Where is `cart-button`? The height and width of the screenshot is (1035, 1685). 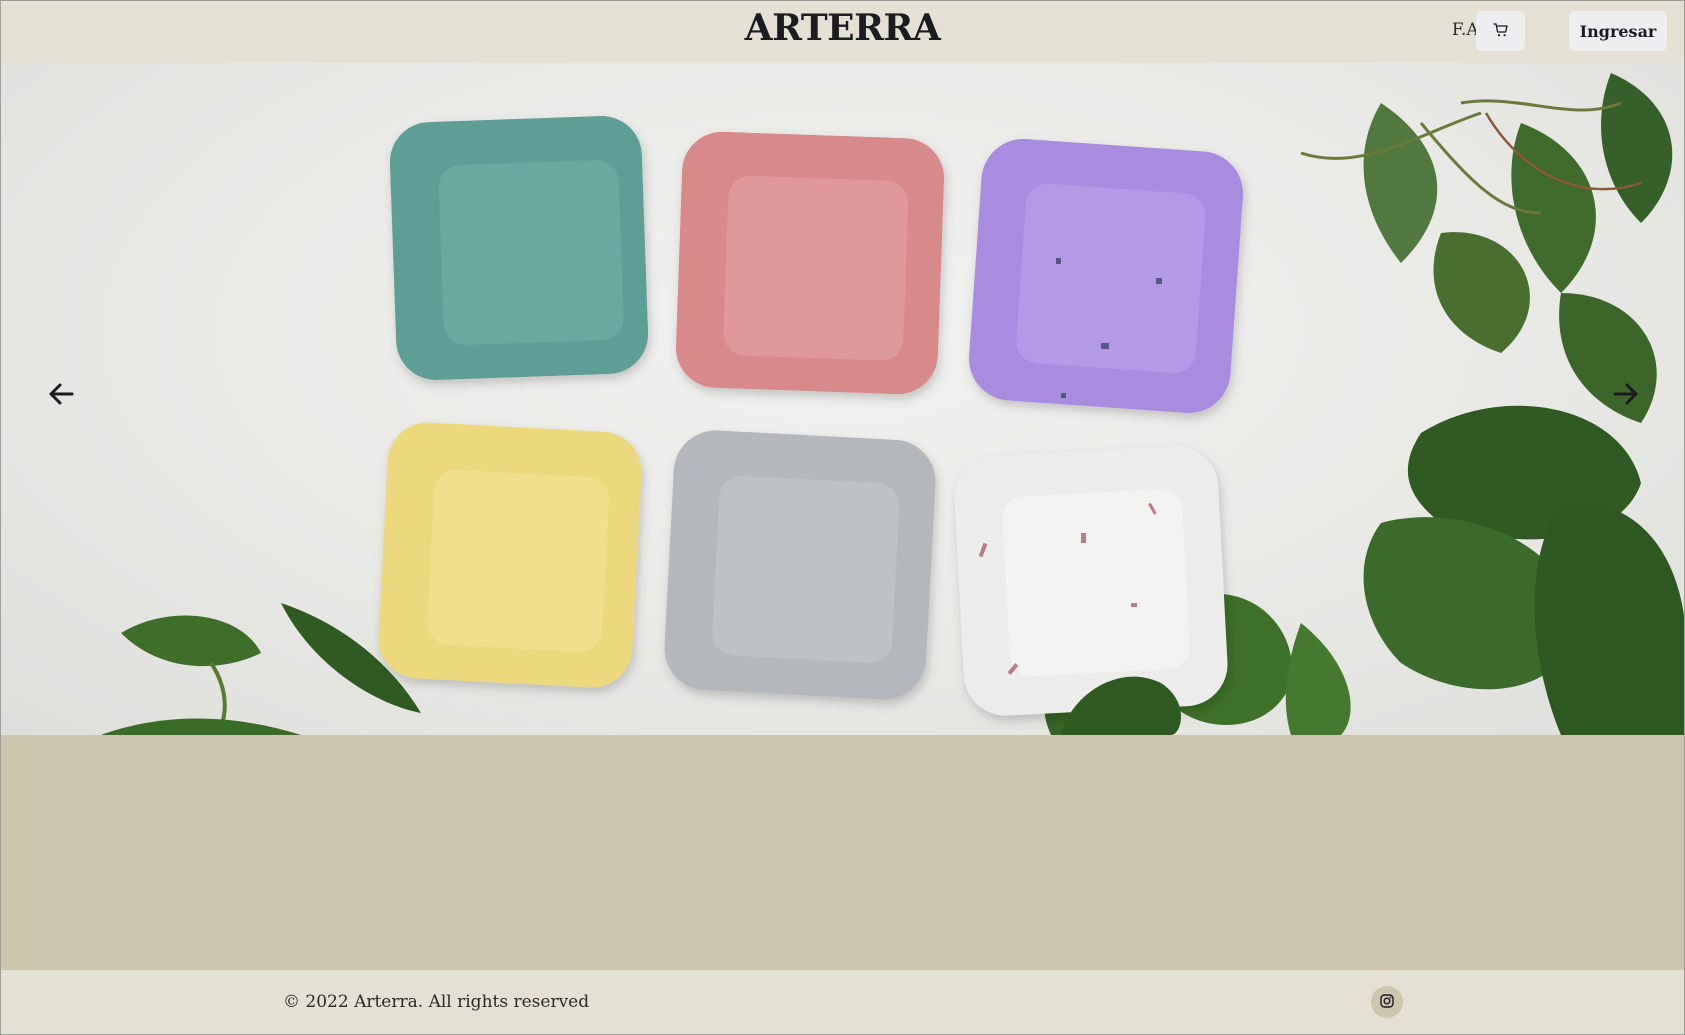 cart-button is located at coordinates (1500, 31).